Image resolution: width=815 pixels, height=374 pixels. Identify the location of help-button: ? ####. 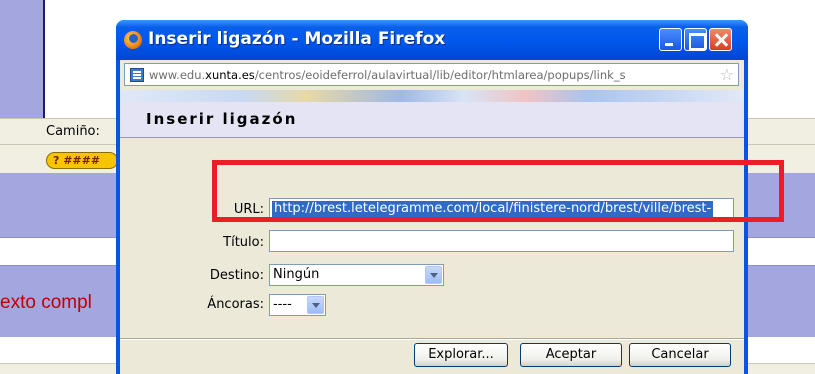
(82, 160).